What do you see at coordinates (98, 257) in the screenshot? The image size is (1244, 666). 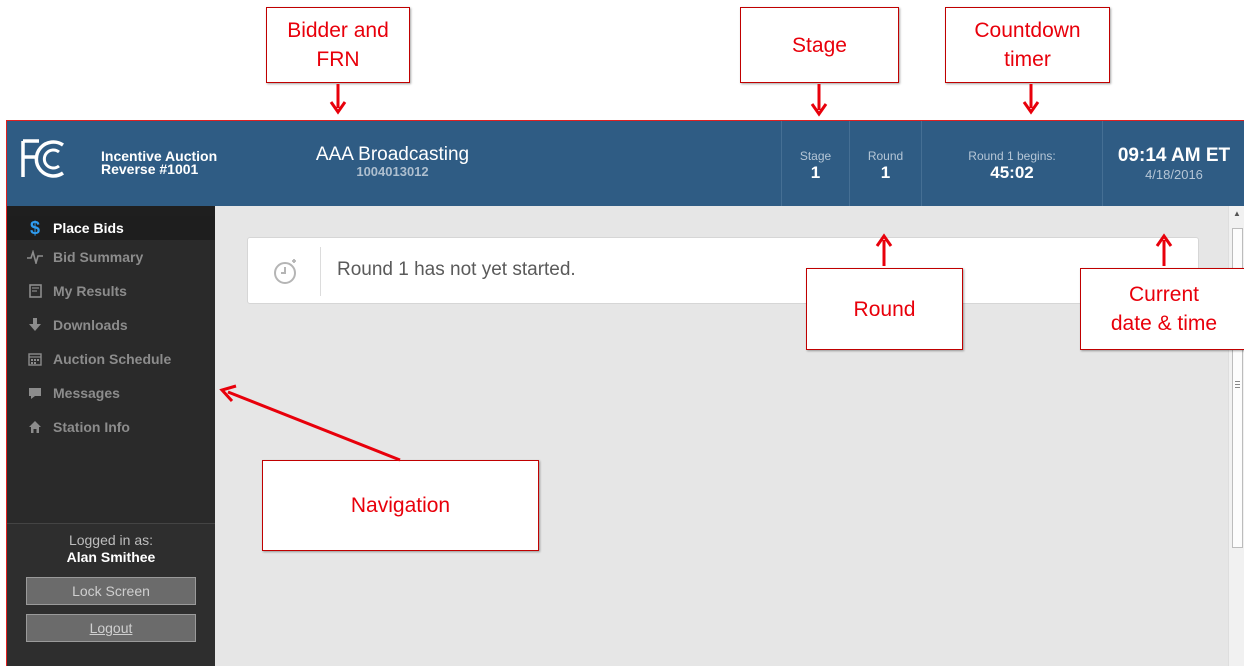 I see `nav-item-label: Bid Summary` at bounding box center [98, 257].